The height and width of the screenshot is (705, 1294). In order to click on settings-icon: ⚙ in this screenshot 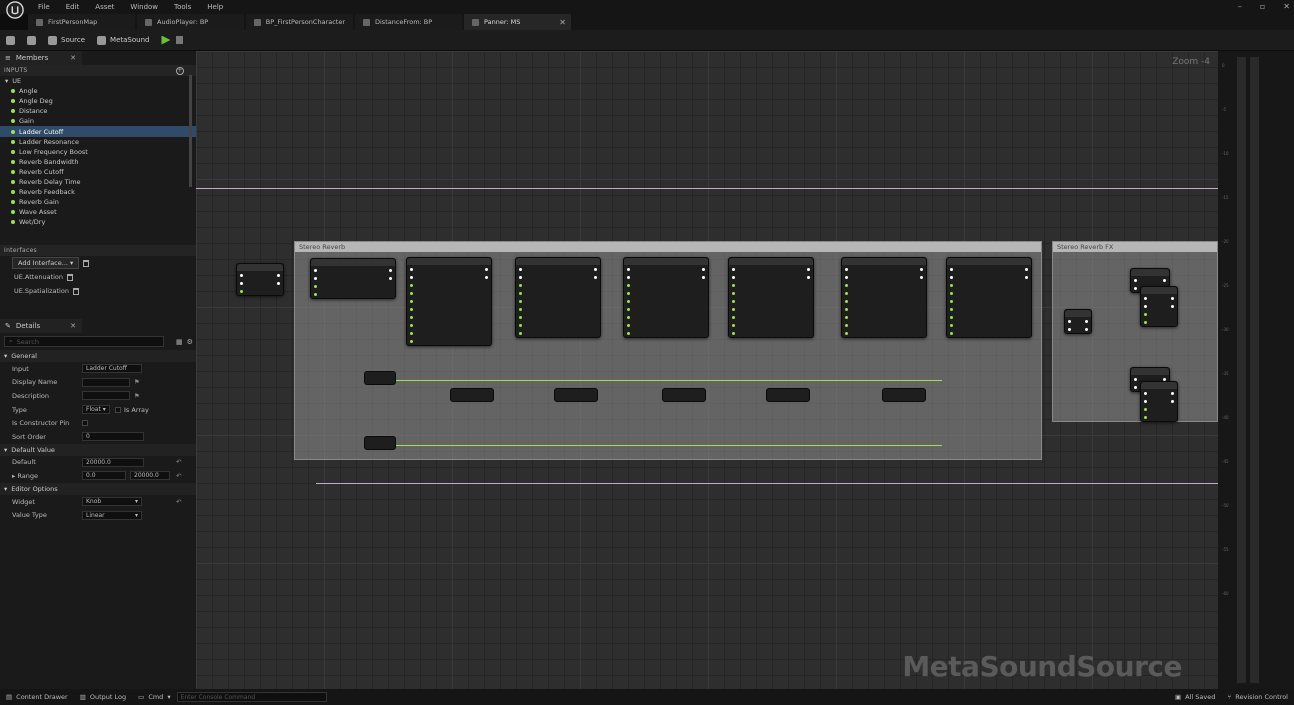, I will do `click(190, 342)`.